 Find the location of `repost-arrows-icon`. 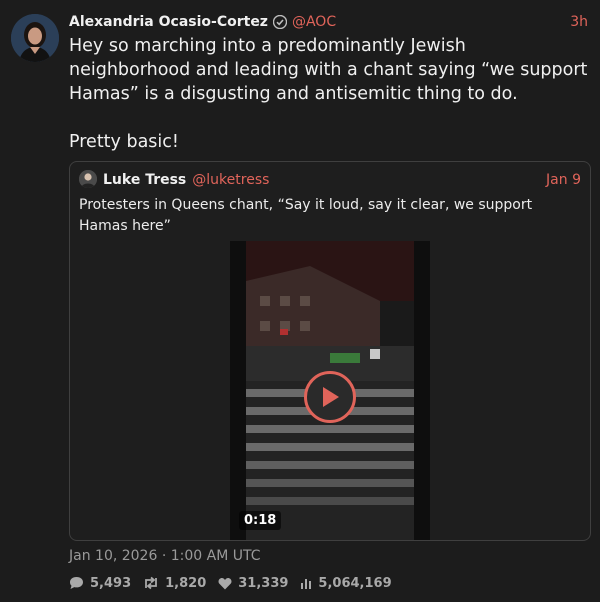

repost-arrows-icon is located at coordinates (151, 583).